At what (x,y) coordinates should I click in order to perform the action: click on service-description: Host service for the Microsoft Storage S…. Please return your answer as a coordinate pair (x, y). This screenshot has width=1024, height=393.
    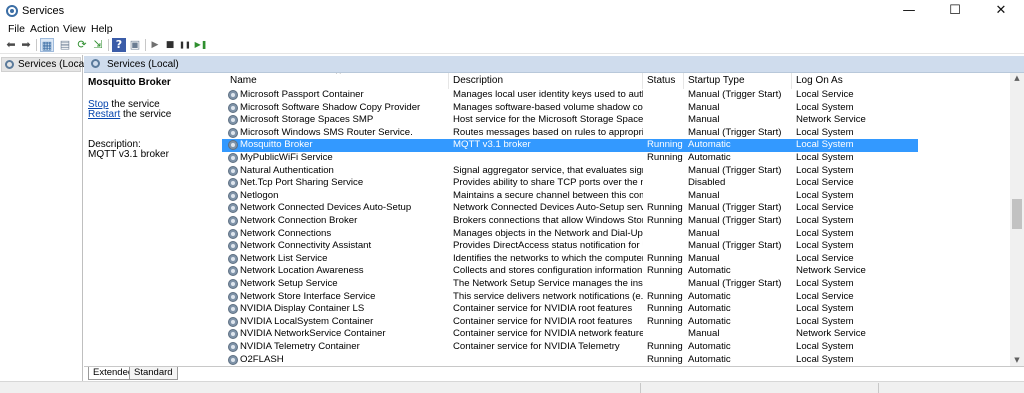
    Looking at the image, I should click on (548, 120).